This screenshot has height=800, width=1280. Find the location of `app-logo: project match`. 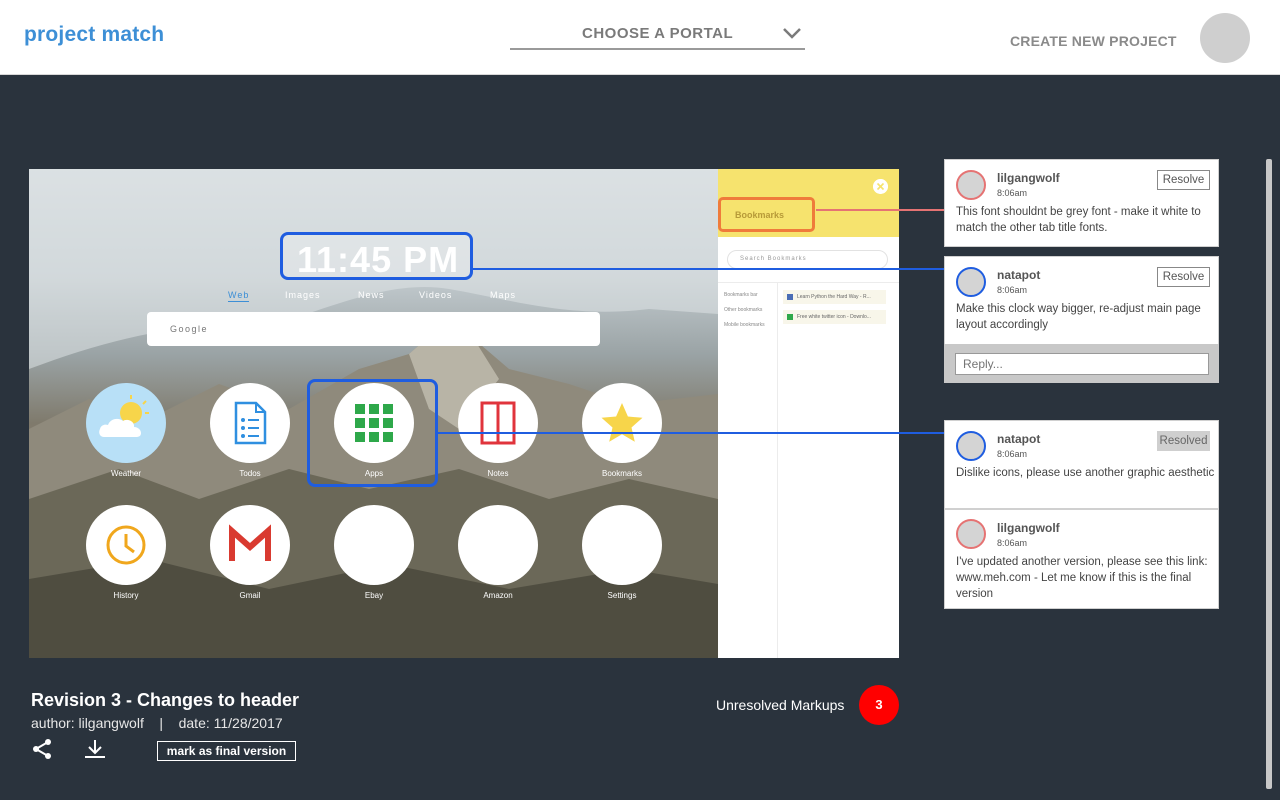

app-logo: project match is located at coordinates (94, 35).